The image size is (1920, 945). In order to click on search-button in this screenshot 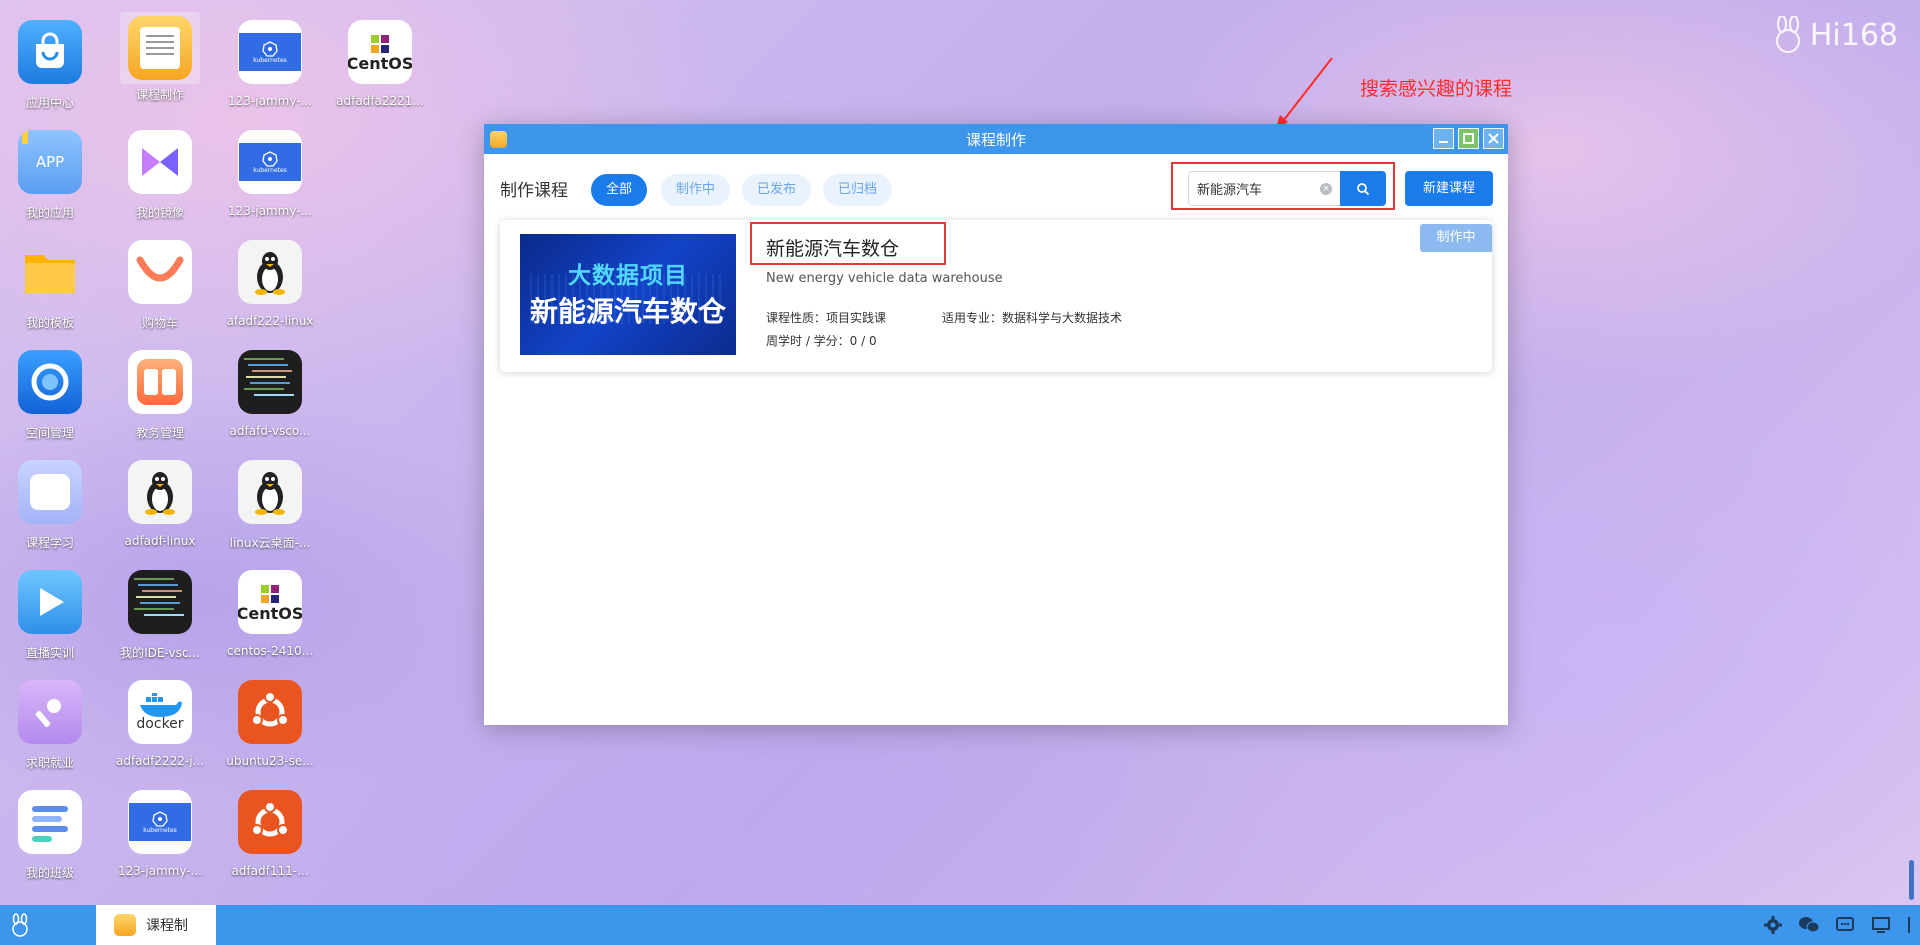, I will do `click(1363, 188)`.